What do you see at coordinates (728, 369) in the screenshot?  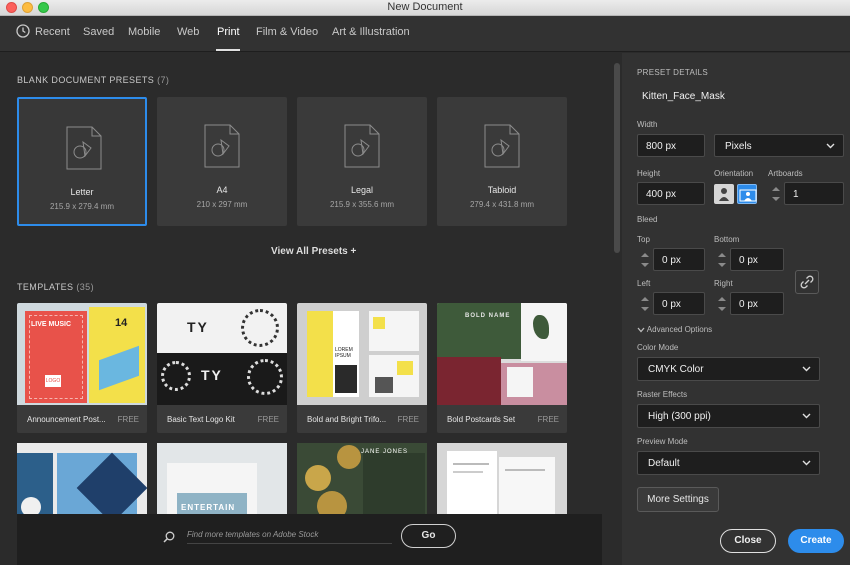 I see `color-mode-select: CMYK Color` at bounding box center [728, 369].